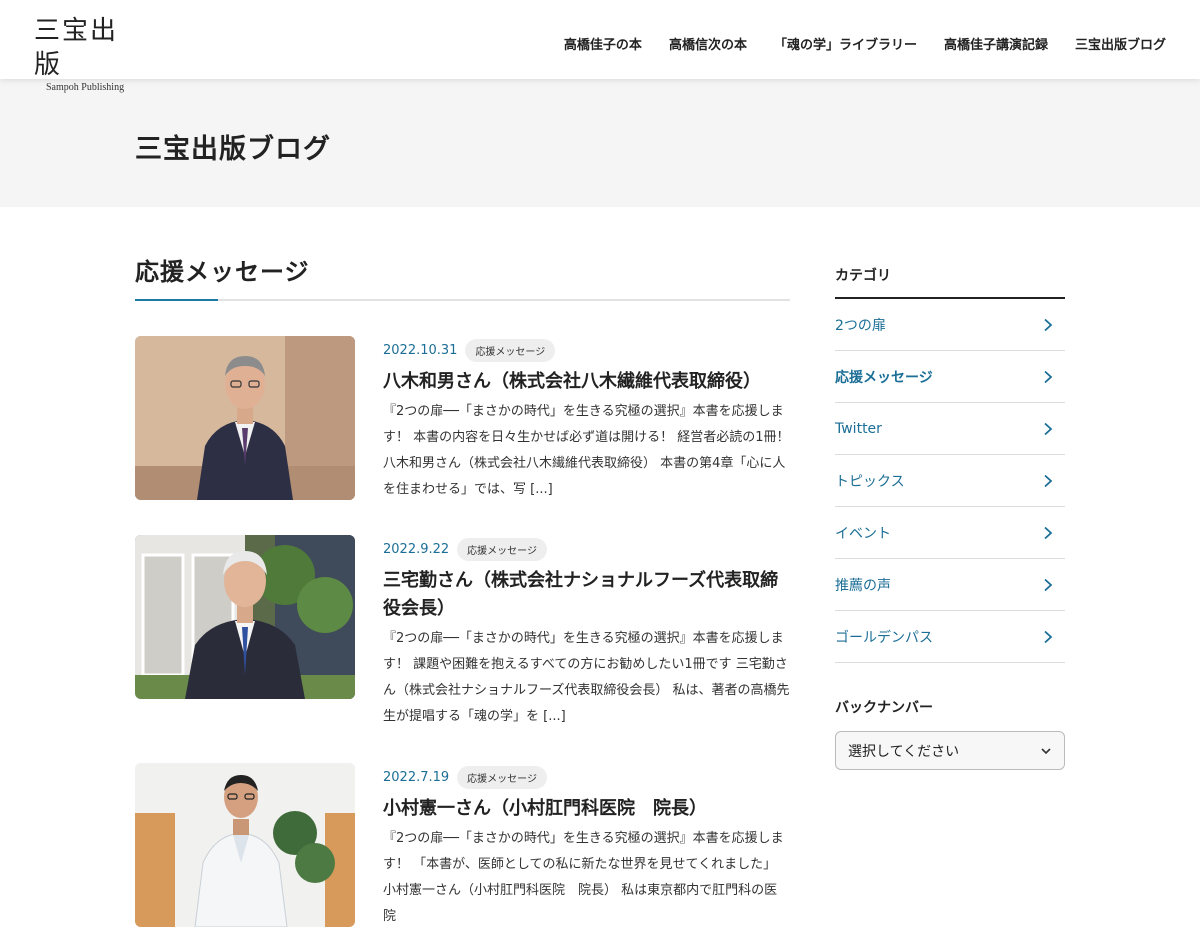  Describe the element at coordinates (845, 43) in the screenshot. I see `nav-item-tamashii-library: 「魂の学」ライブラリー` at that location.